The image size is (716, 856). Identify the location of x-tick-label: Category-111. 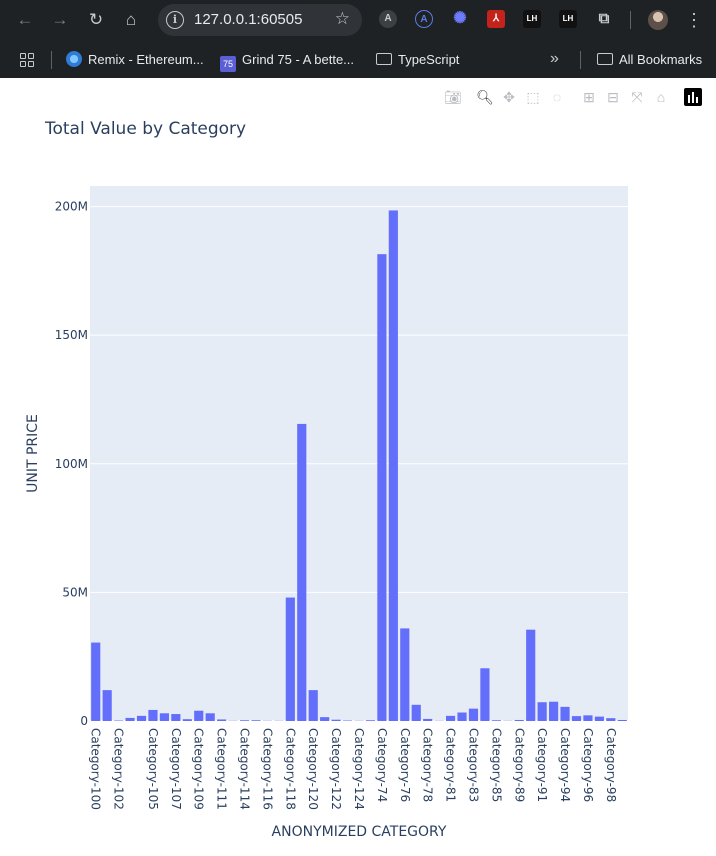
(222, 769).